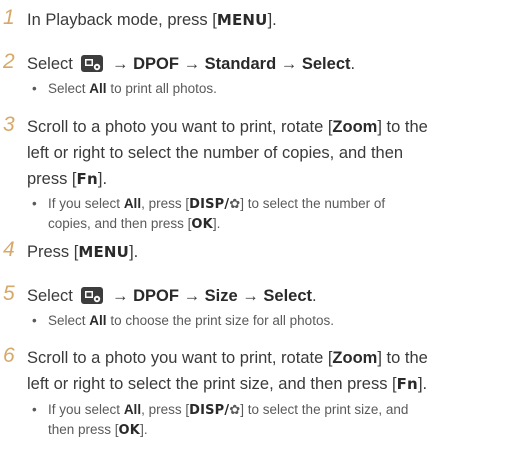 This screenshot has width=508, height=468. I want to click on step-number: 5, so click(9, 293).